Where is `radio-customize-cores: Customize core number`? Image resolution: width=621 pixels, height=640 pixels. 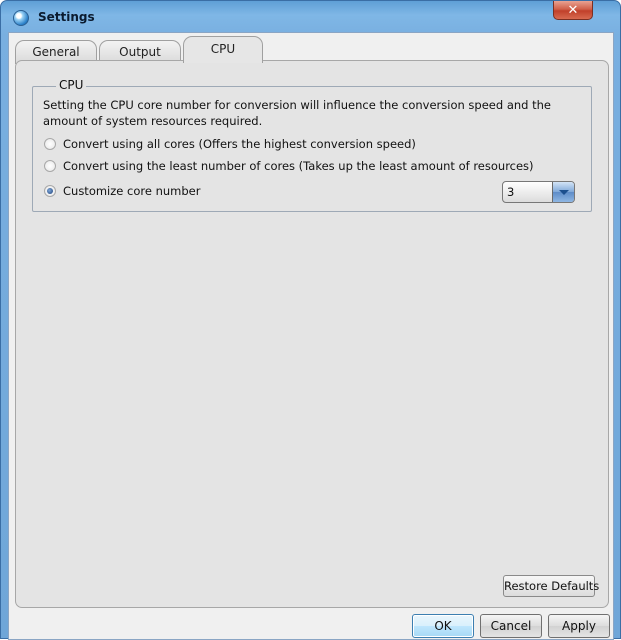 radio-customize-cores: Customize core number is located at coordinates (122, 191).